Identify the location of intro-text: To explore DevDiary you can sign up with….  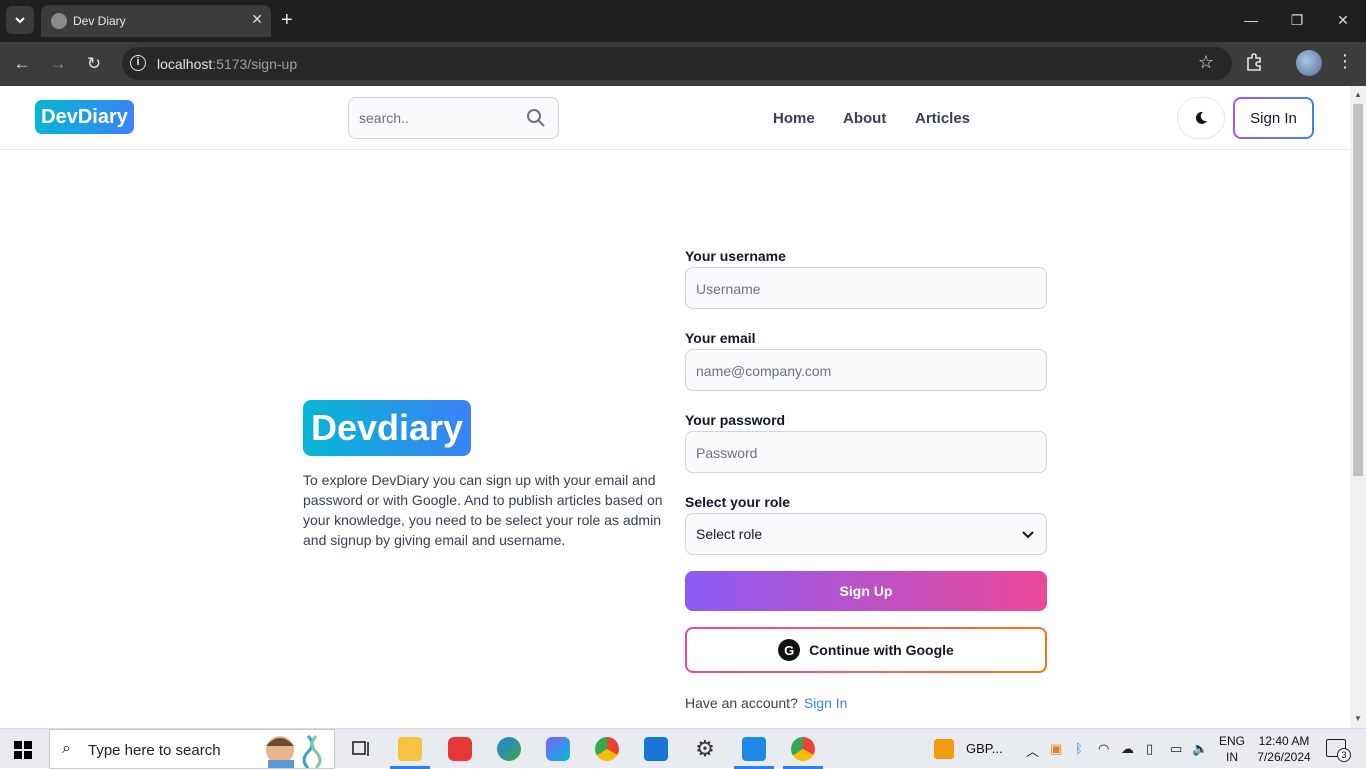
(483, 510).